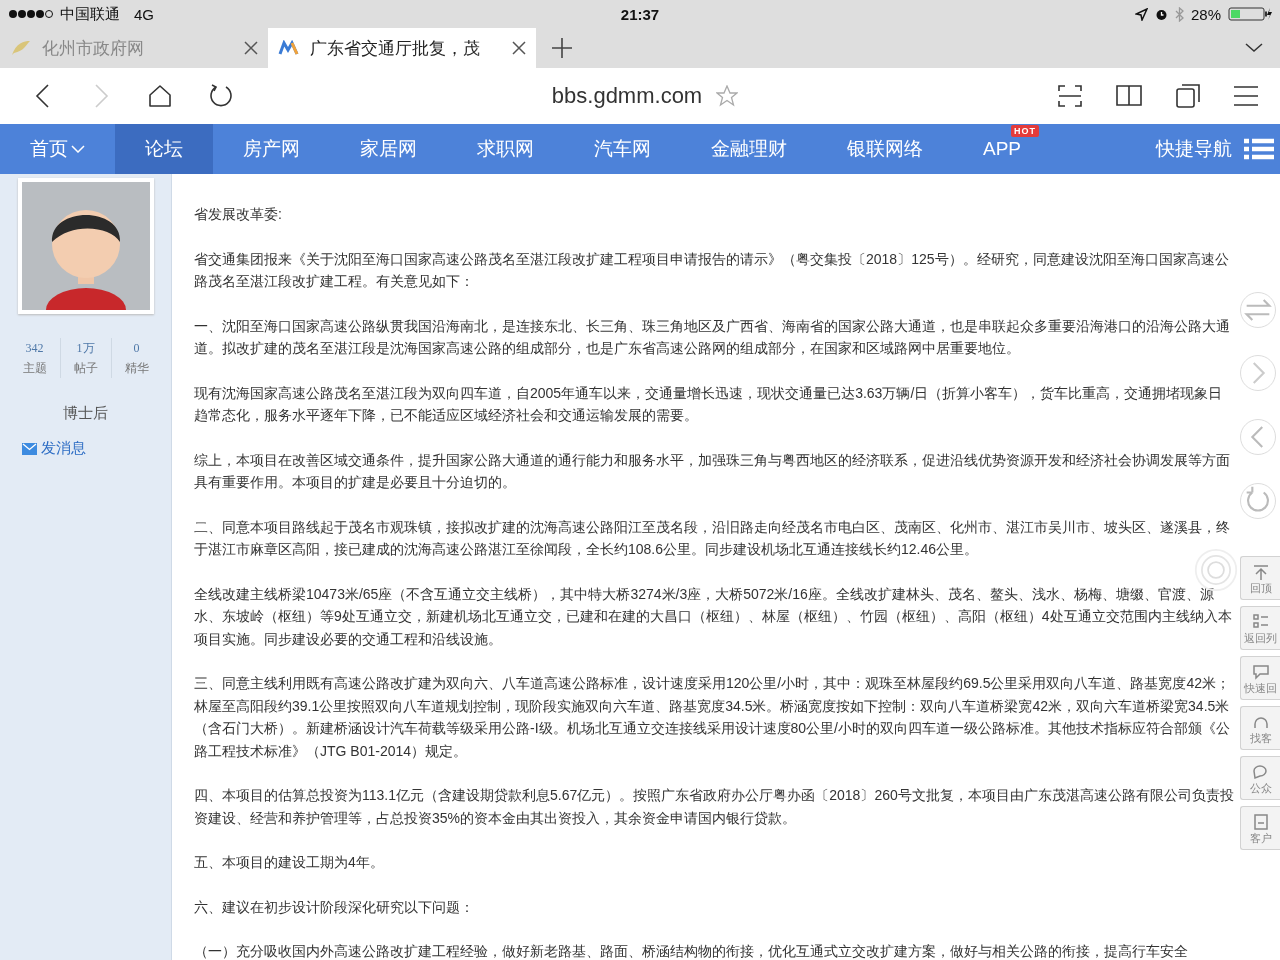  I want to click on side-tool-button: 找客, so click(1260, 728).